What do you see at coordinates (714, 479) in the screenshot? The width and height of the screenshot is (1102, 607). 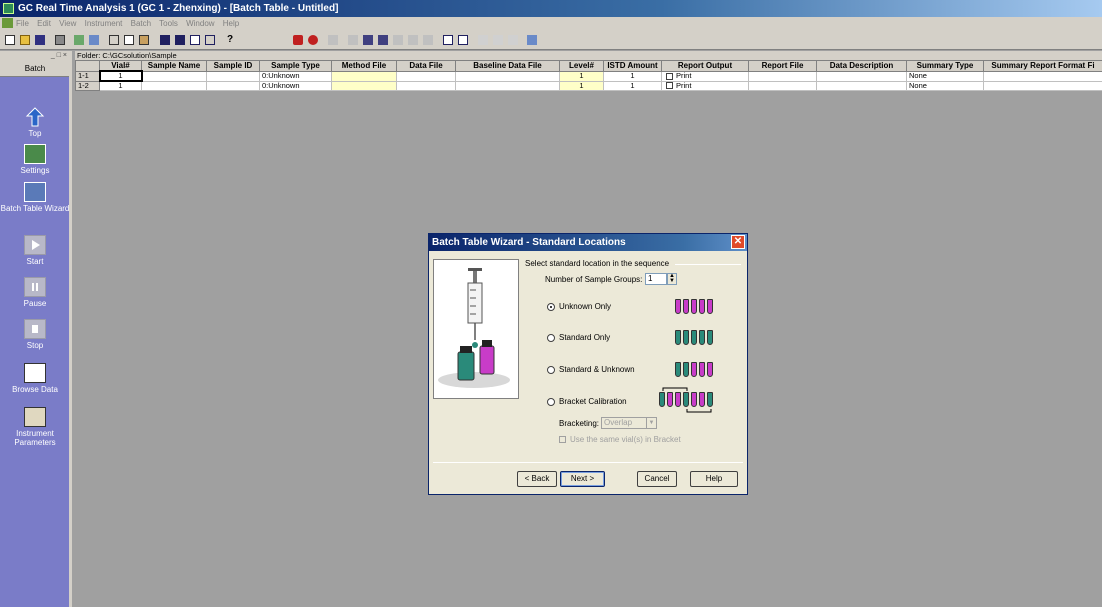 I see `help-button: Help` at bounding box center [714, 479].